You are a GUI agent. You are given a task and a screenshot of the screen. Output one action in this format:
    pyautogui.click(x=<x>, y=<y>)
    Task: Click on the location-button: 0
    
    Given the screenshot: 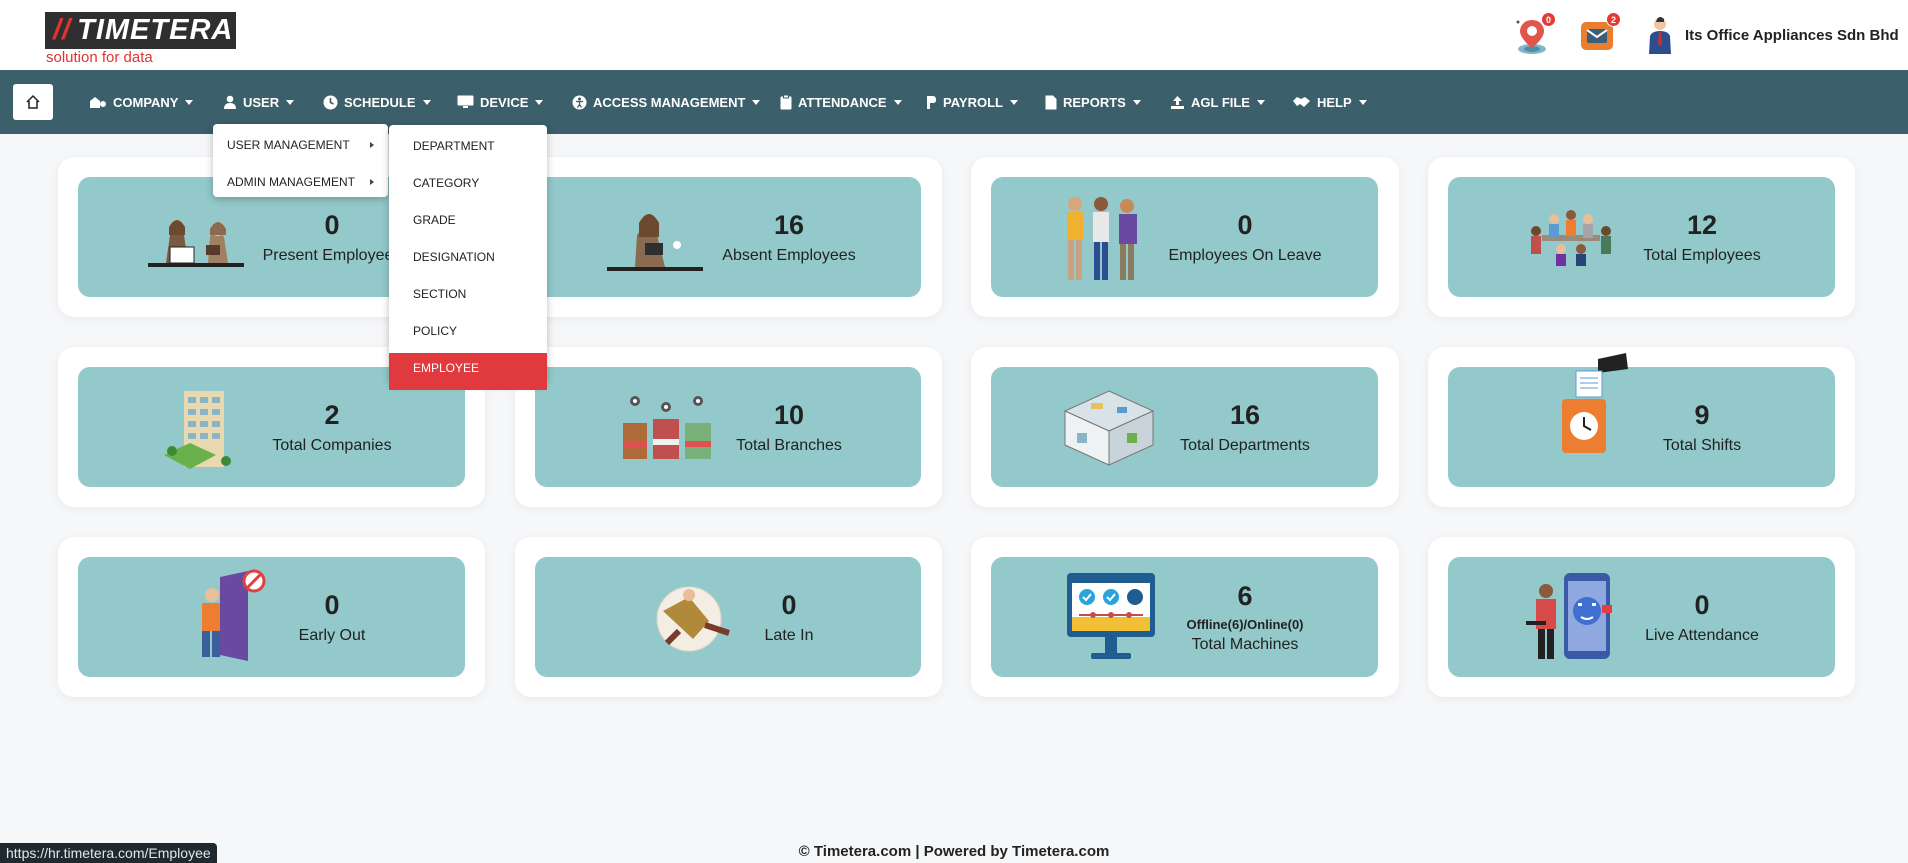 What is the action you would take?
    pyautogui.click(x=1534, y=34)
    